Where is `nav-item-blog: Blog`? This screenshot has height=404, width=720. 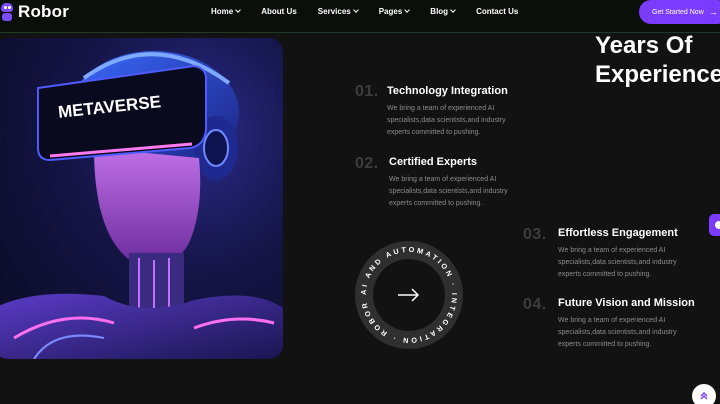 nav-item-blog: Blog is located at coordinates (443, 11).